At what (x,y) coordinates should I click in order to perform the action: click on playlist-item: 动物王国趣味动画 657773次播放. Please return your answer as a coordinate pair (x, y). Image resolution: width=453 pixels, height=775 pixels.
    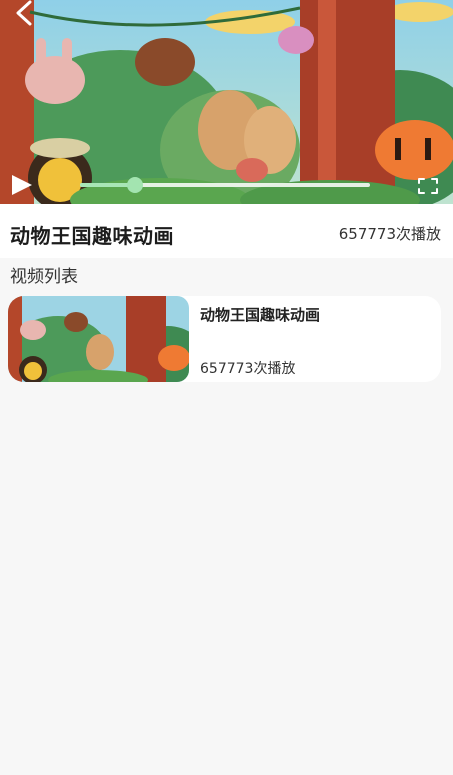
    Looking at the image, I should click on (224, 339).